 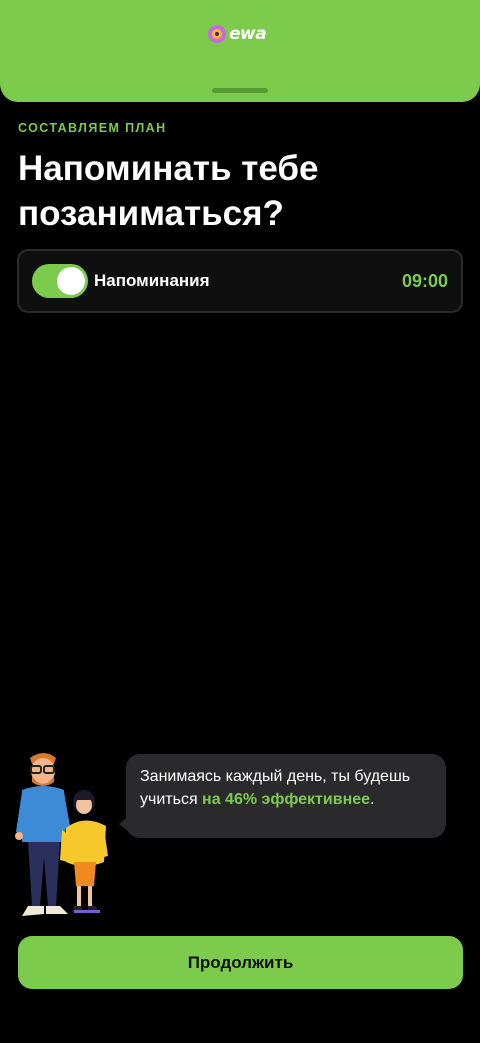 I want to click on characters-illustration, so click(x=61, y=834).